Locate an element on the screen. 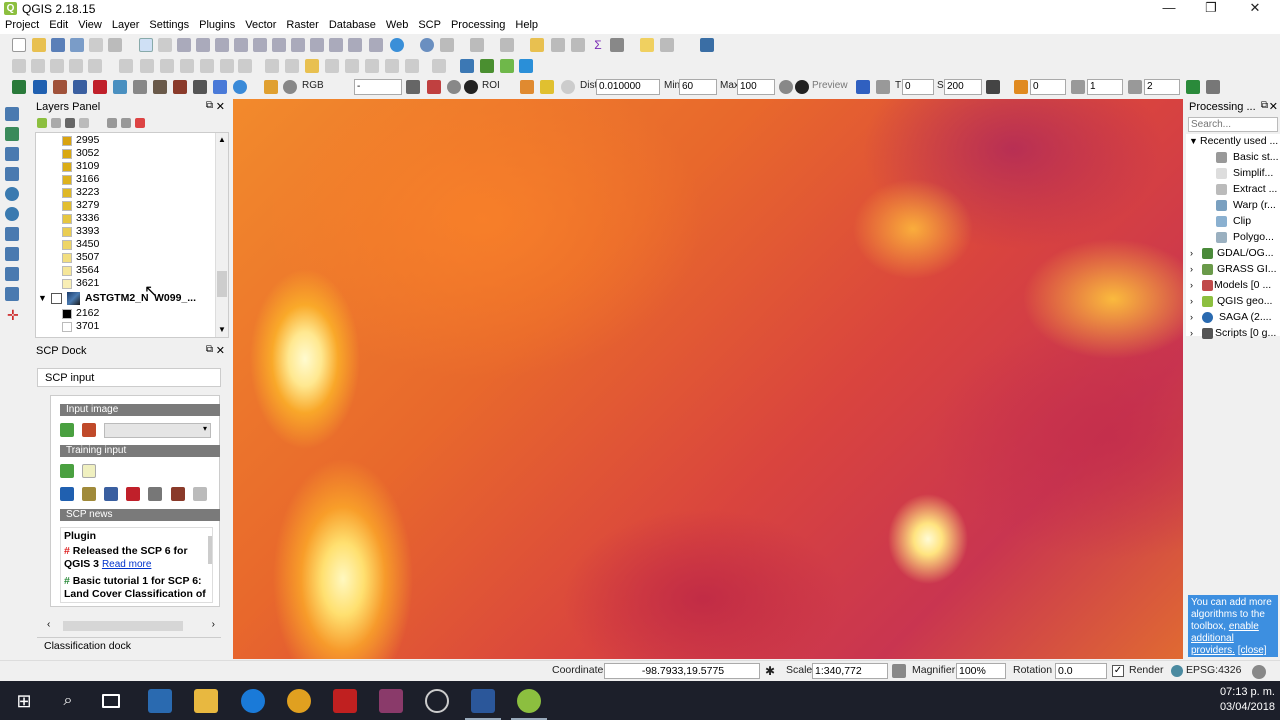 The image size is (1280, 720). download-icon is located at coordinates (40, 87).